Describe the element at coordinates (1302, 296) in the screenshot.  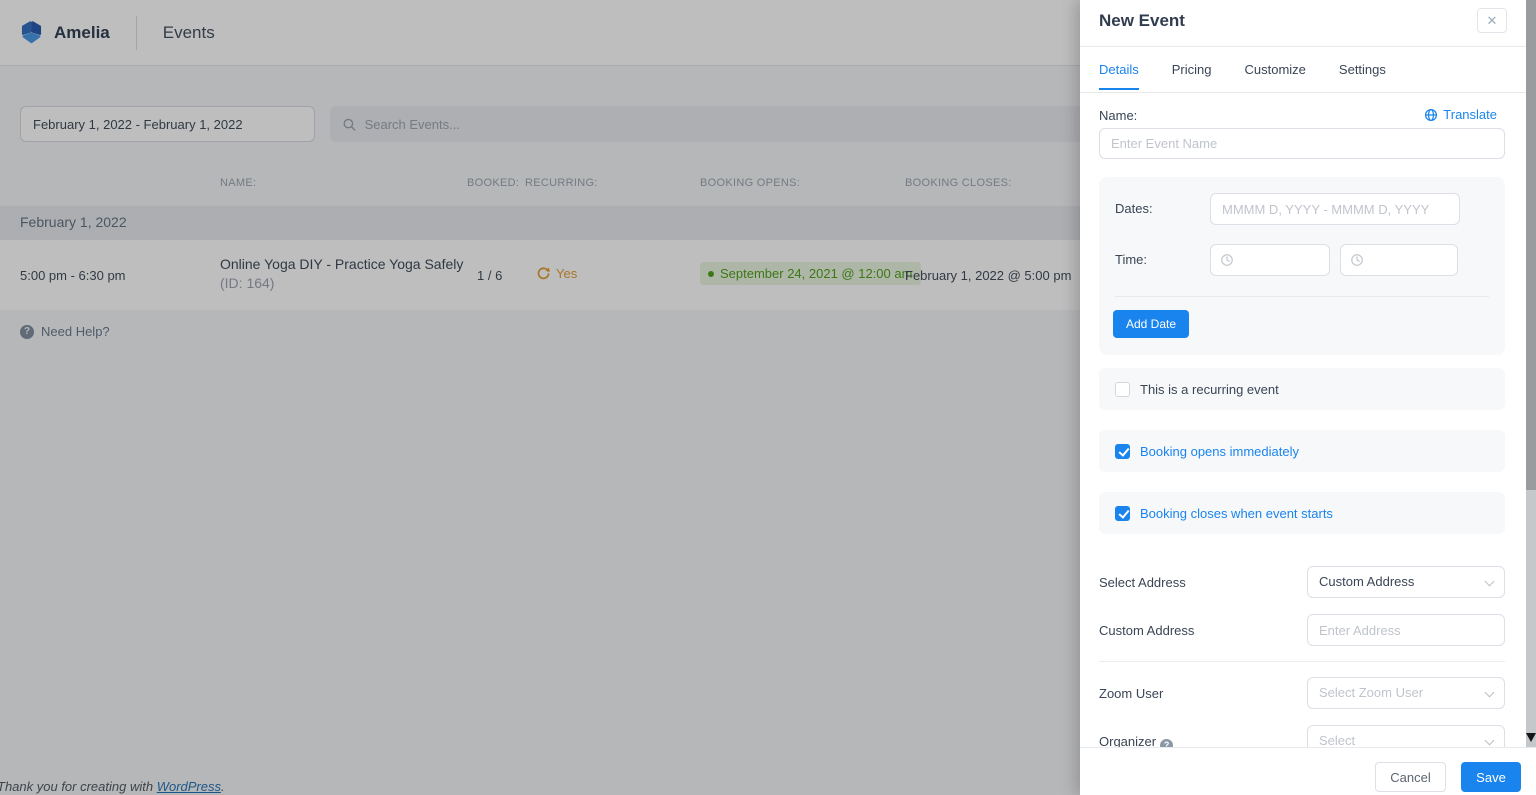
I see `dates-card-divider` at that location.